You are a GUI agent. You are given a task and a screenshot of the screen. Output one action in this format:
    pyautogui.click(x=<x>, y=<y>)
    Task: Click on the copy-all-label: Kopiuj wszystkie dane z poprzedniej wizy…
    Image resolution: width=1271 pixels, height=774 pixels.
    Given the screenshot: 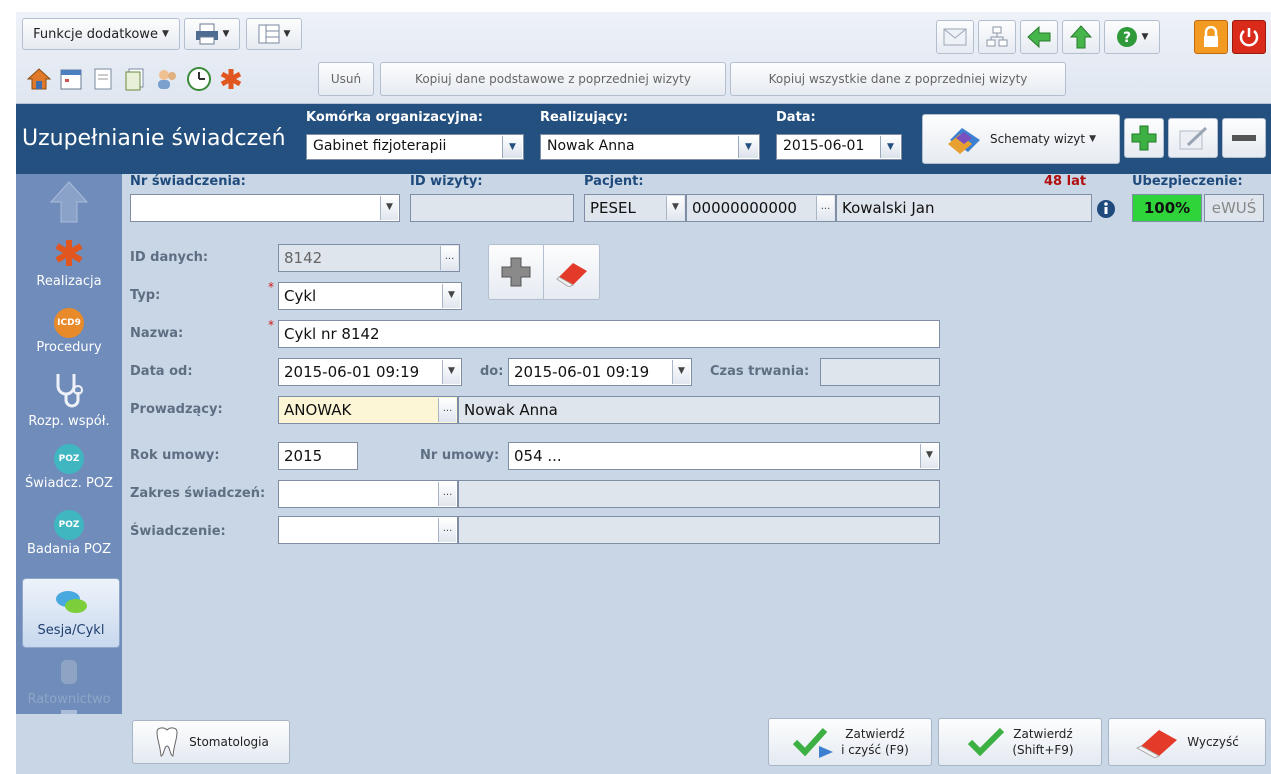 What is the action you would take?
    pyautogui.click(x=898, y=79)
    